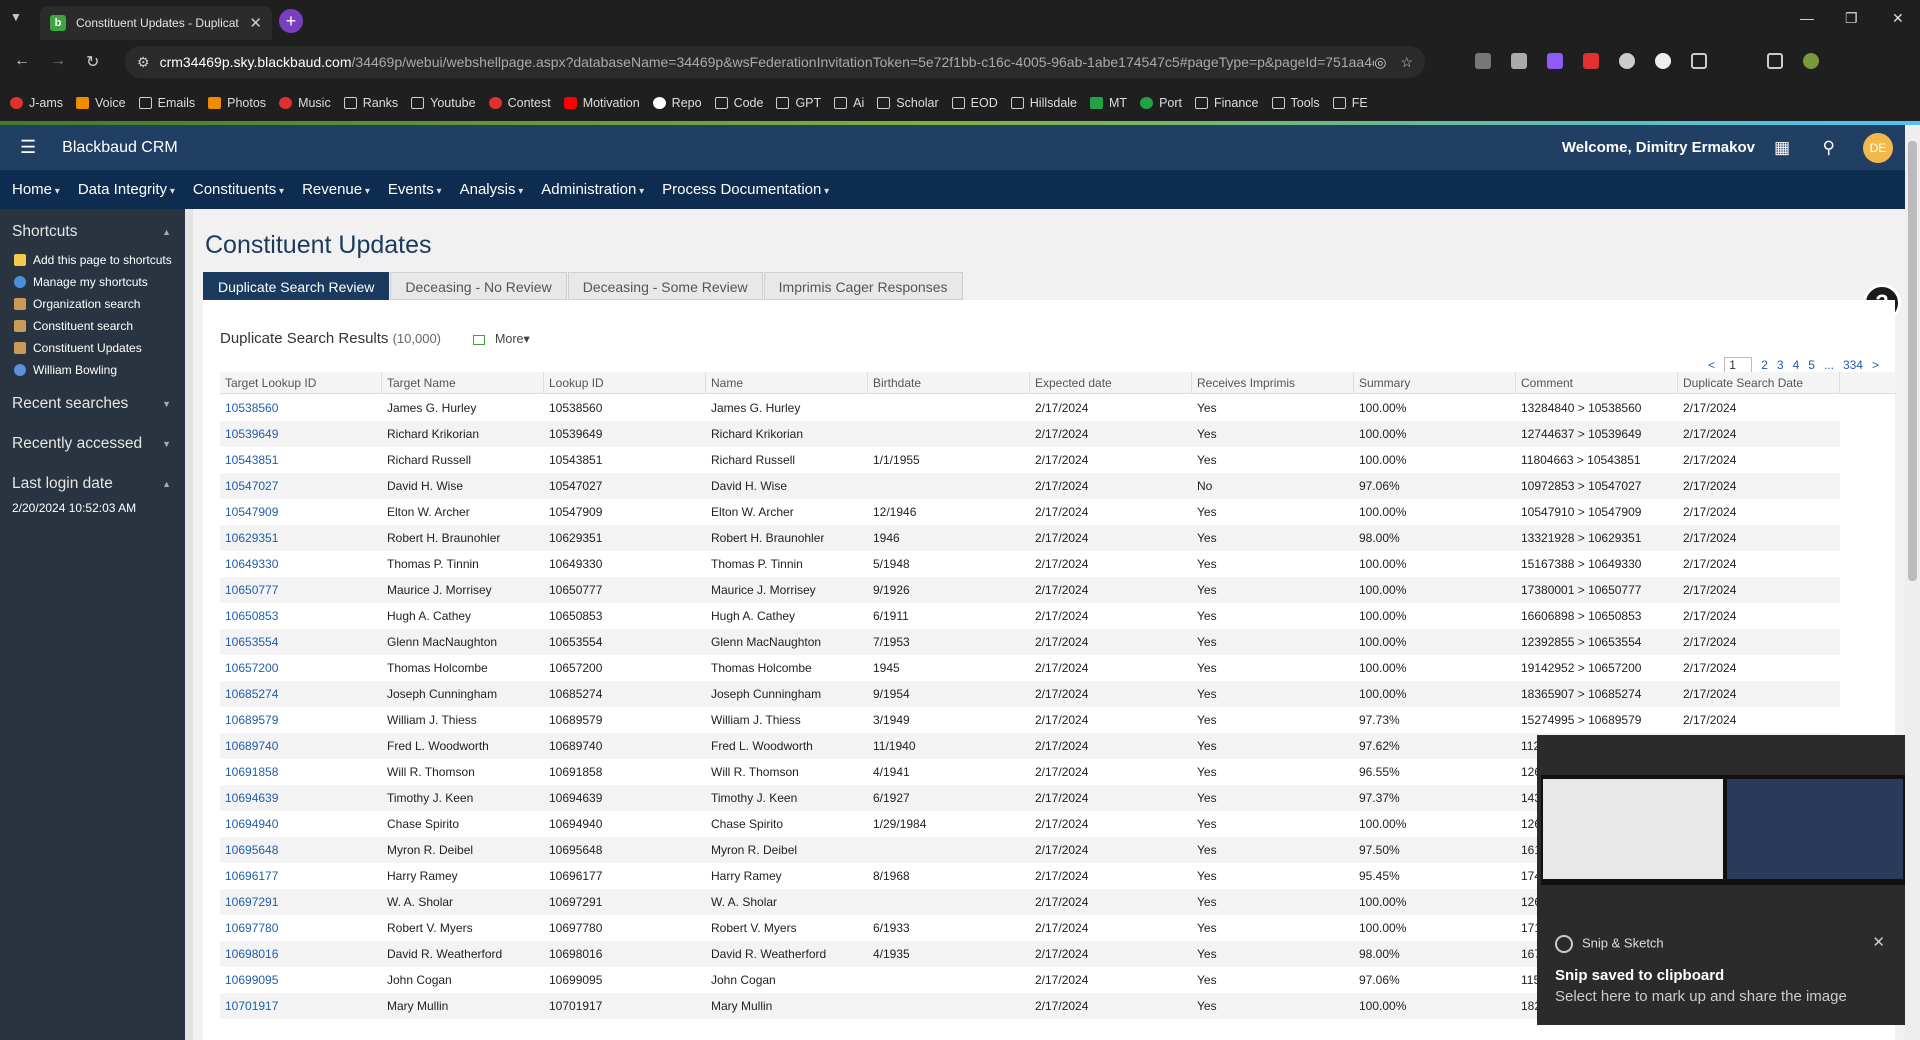 The width and height of the screenshot is (1920, 1040). What do you see at coordinates (126, 189) in the screenshot?
I see `nav-data-integrity: Data Integrity` at bounding box center [126, 189].